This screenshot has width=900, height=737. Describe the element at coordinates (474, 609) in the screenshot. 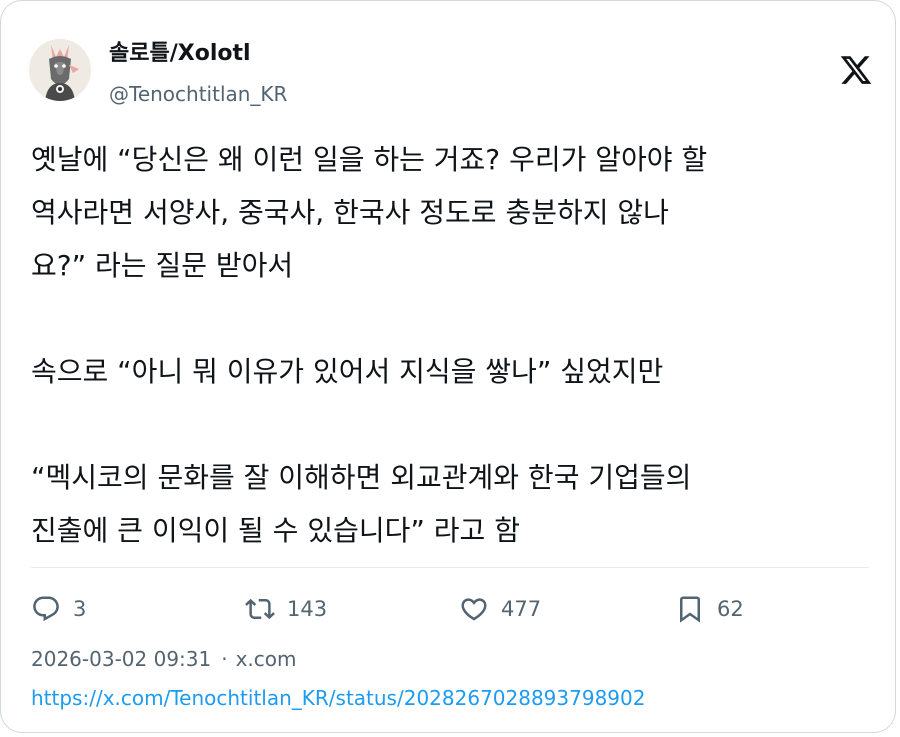

I see `heart-icon` at that location.